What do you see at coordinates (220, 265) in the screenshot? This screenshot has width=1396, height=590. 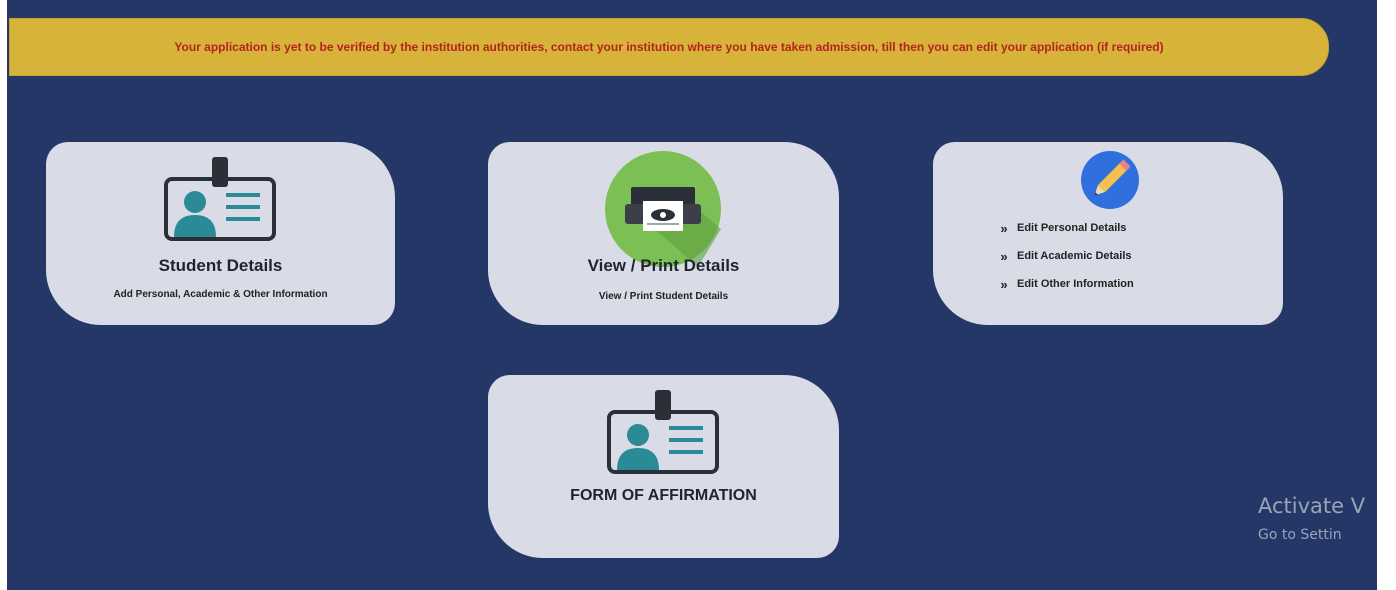 I see `card-title: Student Details` at bounding box center [220, 265].